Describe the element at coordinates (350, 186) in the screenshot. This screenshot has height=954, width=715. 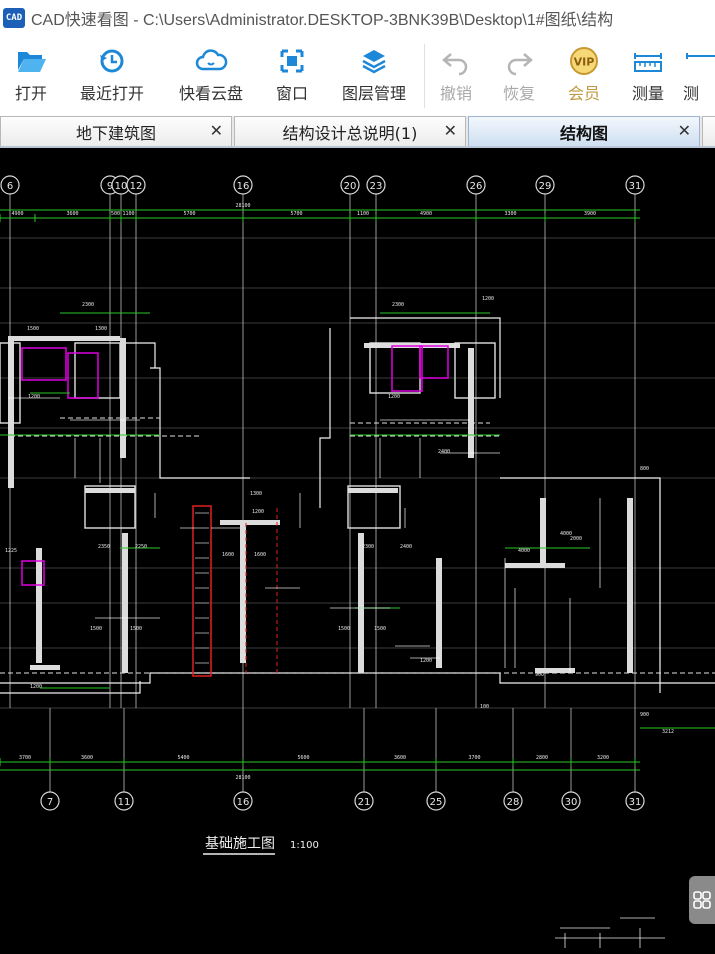
I see `top-axis-label: 20` at that location.